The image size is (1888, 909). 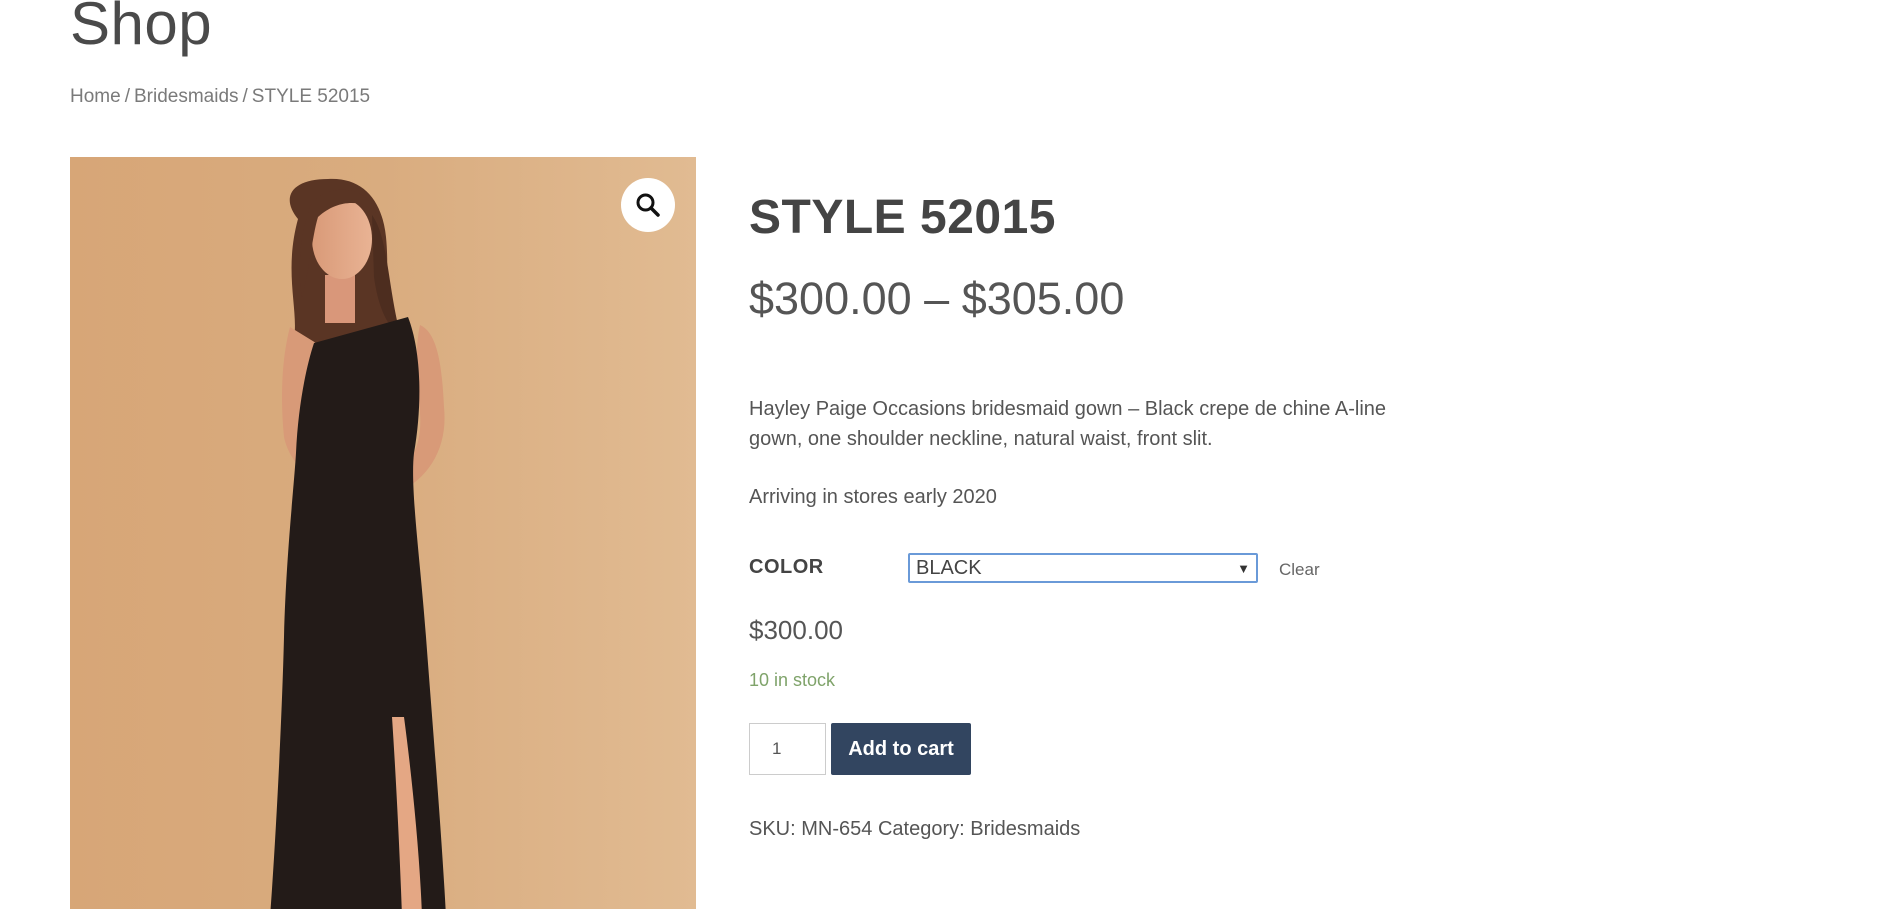 What do you see at coordinates (949, 567) in the screenshot?
I see `color-select-value: BLACK` at bounding box center [949, 567].